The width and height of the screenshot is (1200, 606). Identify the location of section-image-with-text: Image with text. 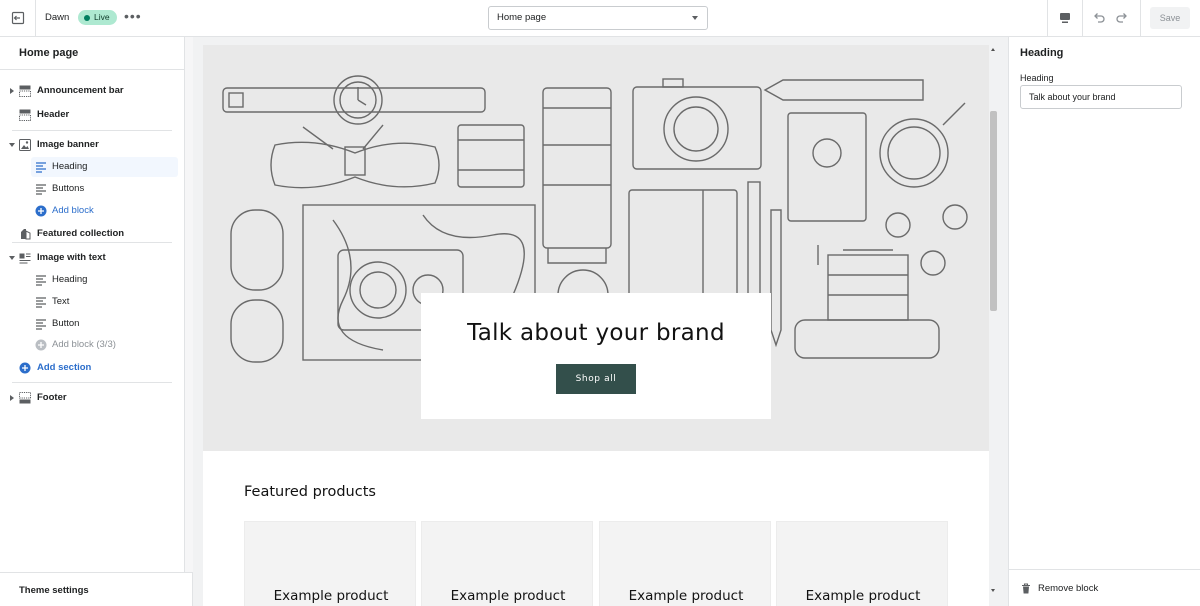
(92, 258).